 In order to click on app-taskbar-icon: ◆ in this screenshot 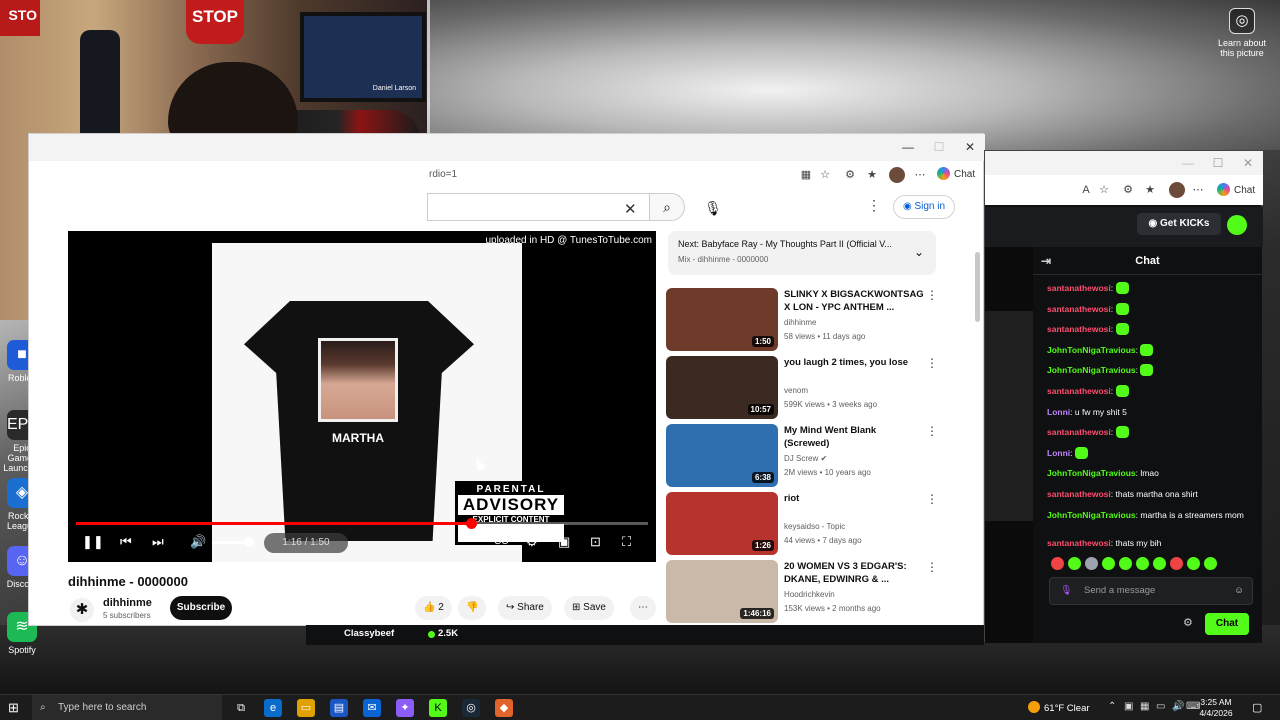, I will do `click(504, 708)`.